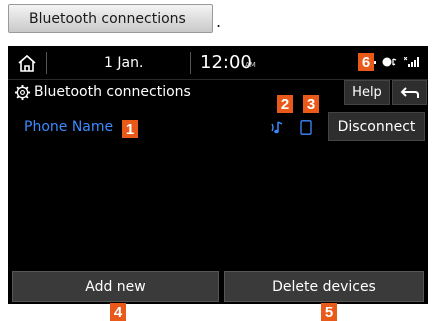  I want to click on callout-badge-4: 4, so click(118, 312).